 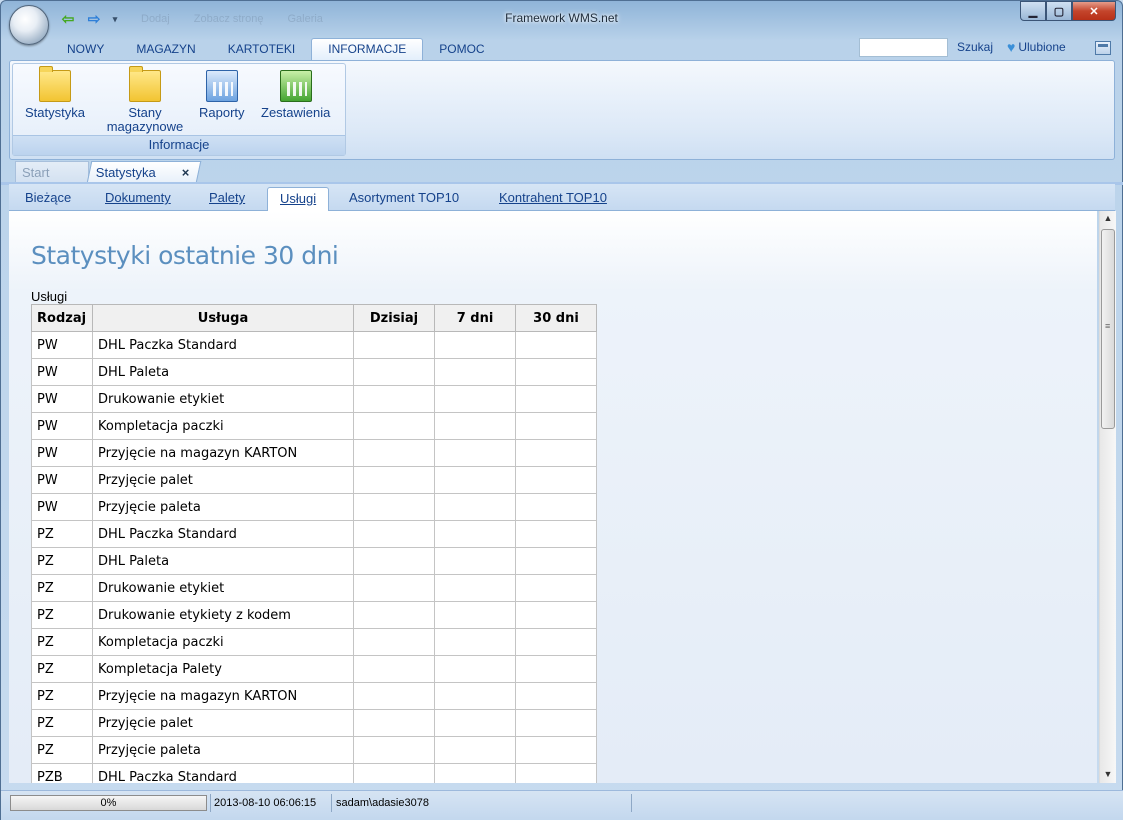 I want to click on cell-rodzaj: PZB, so click(x=62, y=773).